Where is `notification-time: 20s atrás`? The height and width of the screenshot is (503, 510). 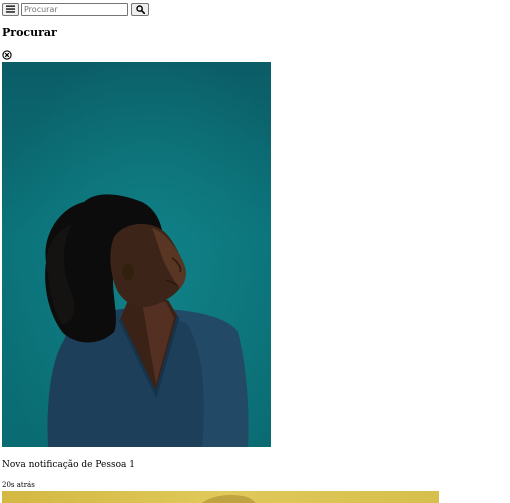
notification-time: 20s atrás is located at coordinates (18, 485).